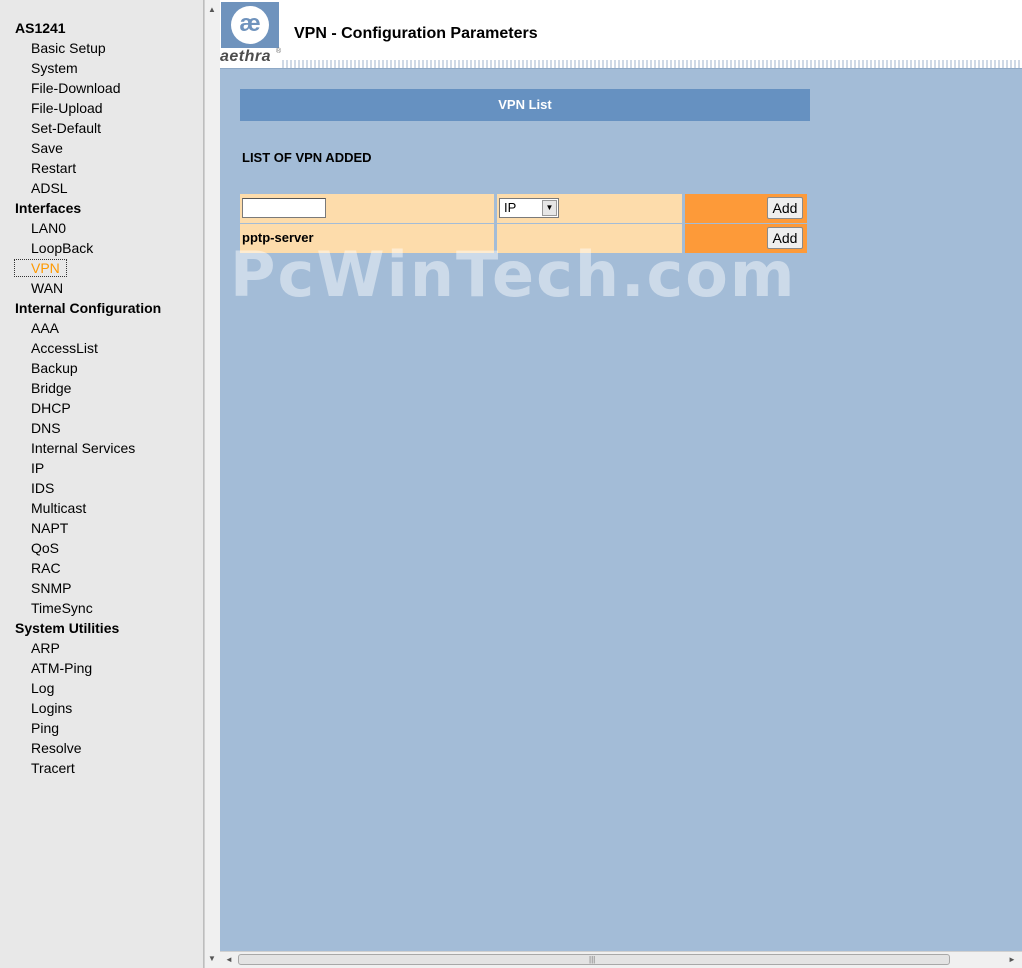 The width and height of the screenshot is (1022, 968). Describe the element at coordinates (88, 308) in the screenshot. I see `nav-section-internal-configuration: Internal Configuration` at that location.